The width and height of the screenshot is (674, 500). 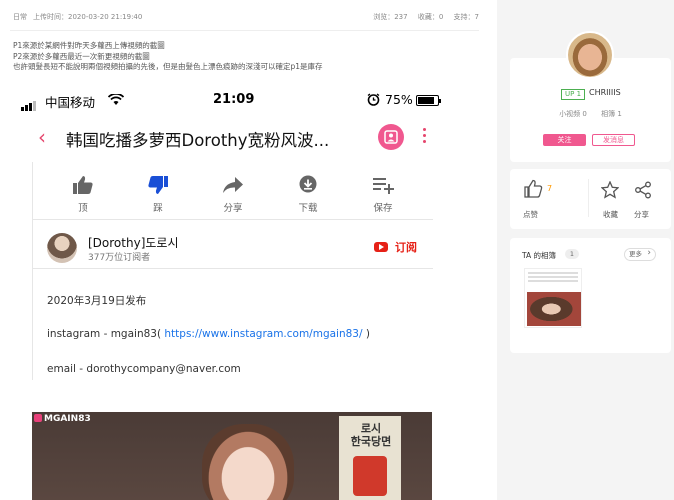 I want to click on save-action-button: 保存, so click(x=383, y=194).